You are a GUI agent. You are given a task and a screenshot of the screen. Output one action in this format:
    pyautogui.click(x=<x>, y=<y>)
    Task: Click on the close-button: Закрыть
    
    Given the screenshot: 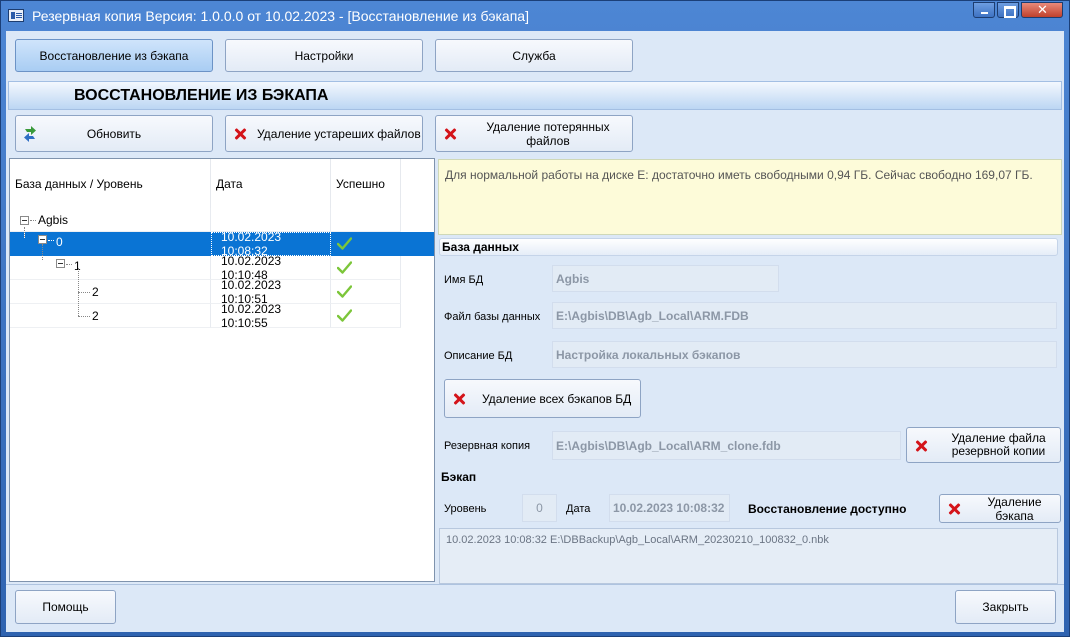 What is the action you would take?
    pyautogui.click(x=1005, y=607)
    